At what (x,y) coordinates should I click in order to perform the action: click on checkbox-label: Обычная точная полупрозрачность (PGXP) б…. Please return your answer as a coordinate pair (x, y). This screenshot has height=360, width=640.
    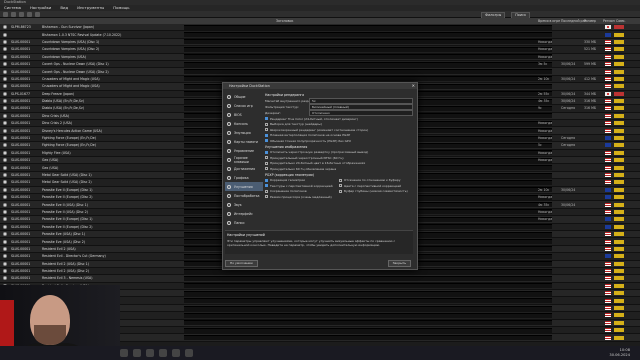
    Looking at the image, I should click on (310, 140).